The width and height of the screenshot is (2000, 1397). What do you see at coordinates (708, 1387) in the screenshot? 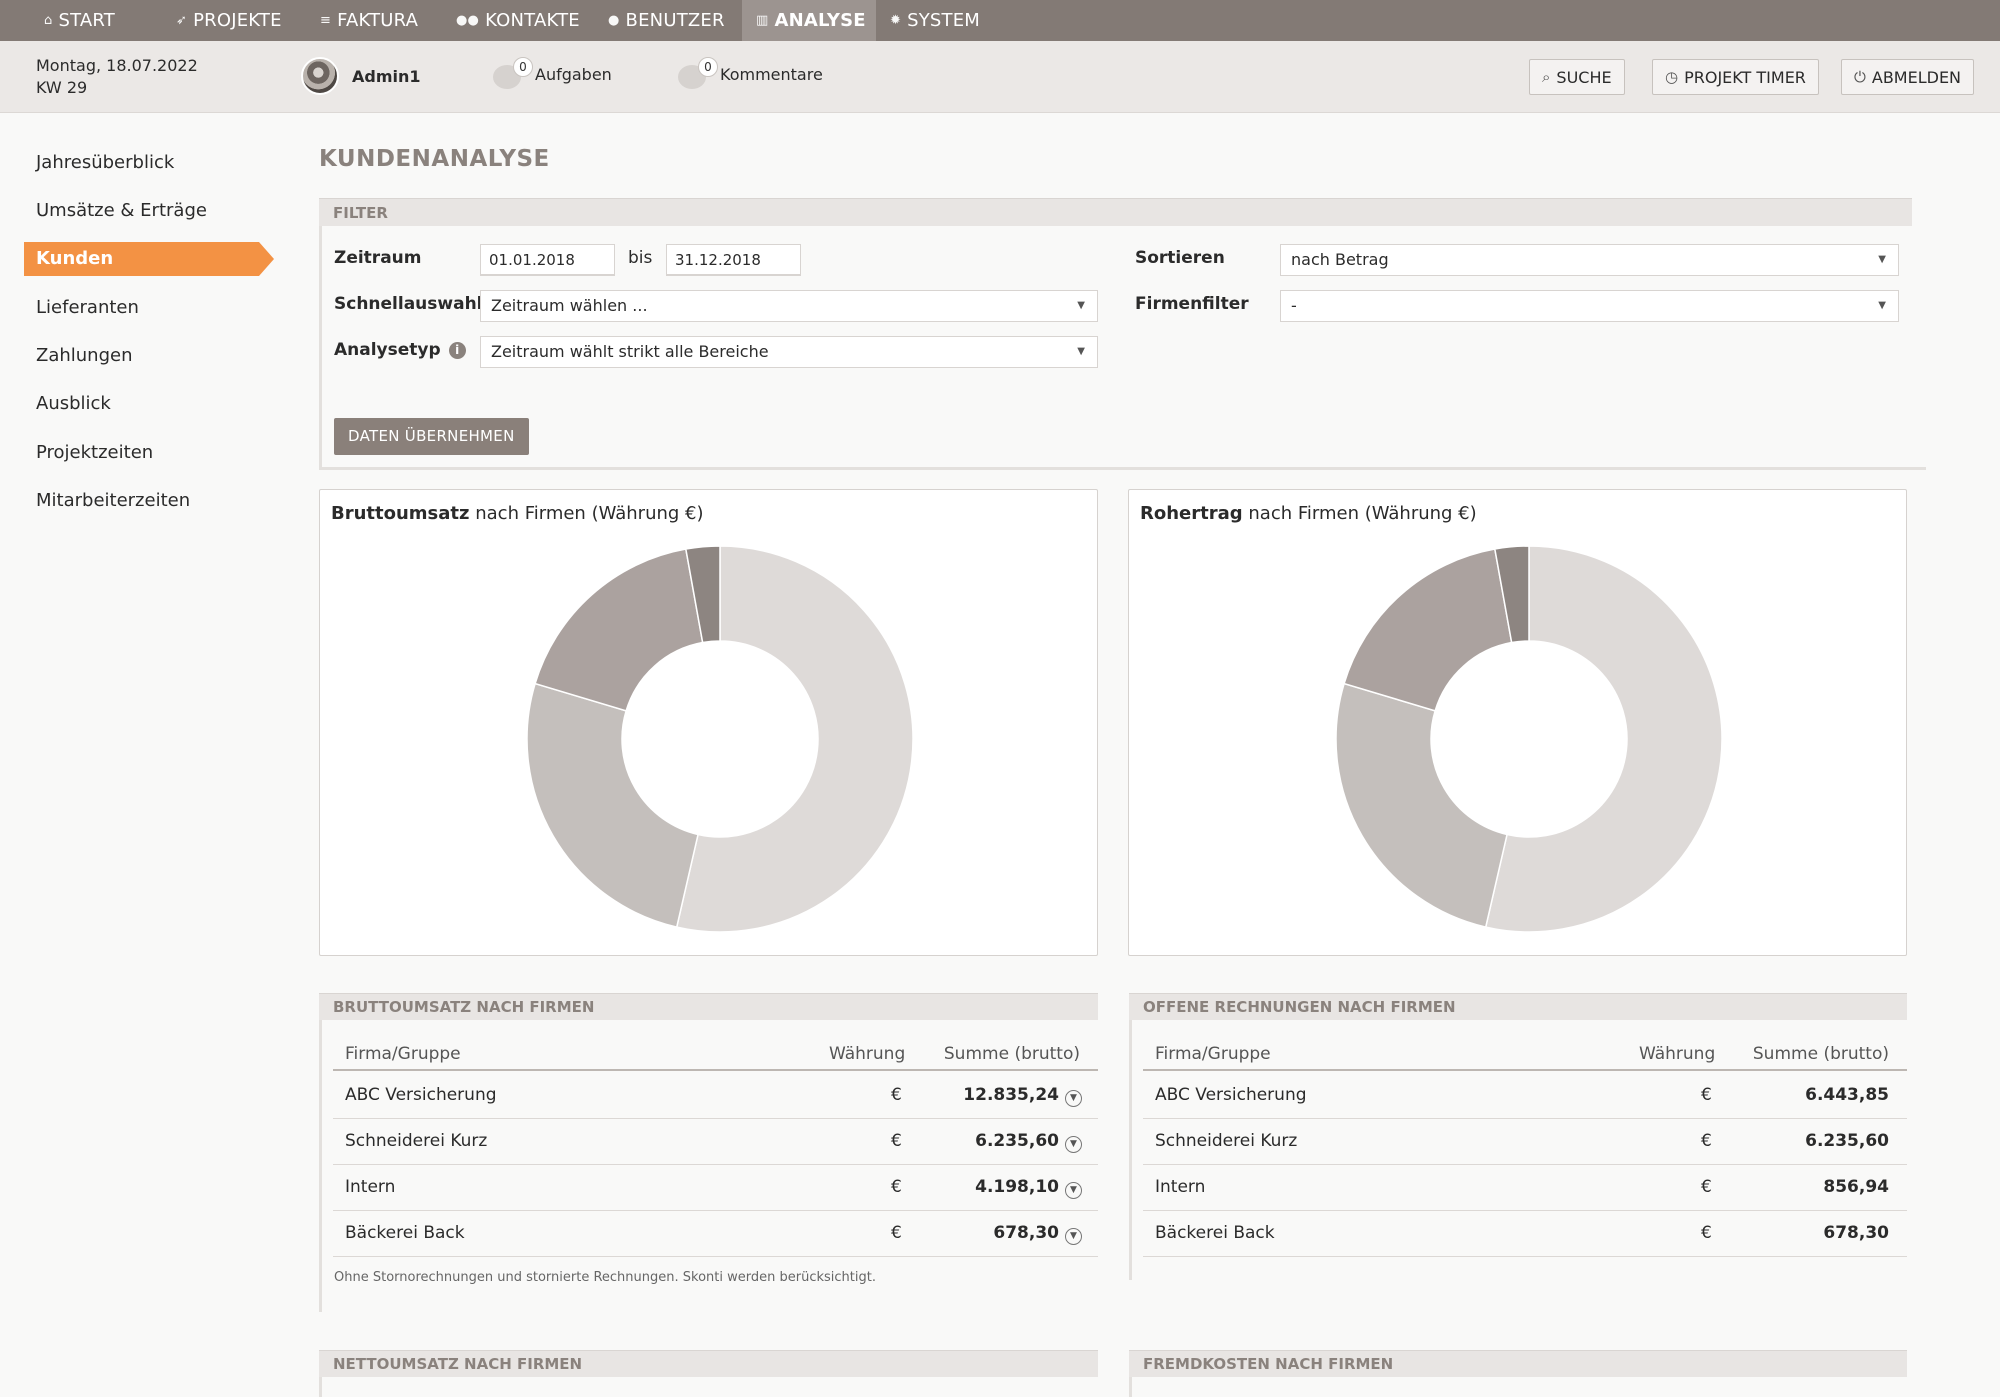
I see `netto-section` at bounding box center [708, 1387].